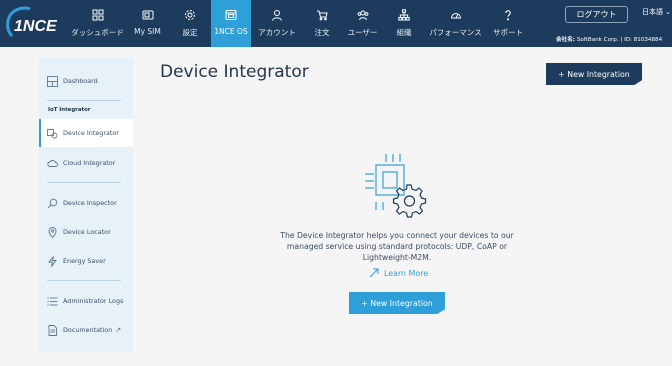  Describe the element at coordinates (52, 81) in the screenshot. I see `dashboard-icon` at that location.